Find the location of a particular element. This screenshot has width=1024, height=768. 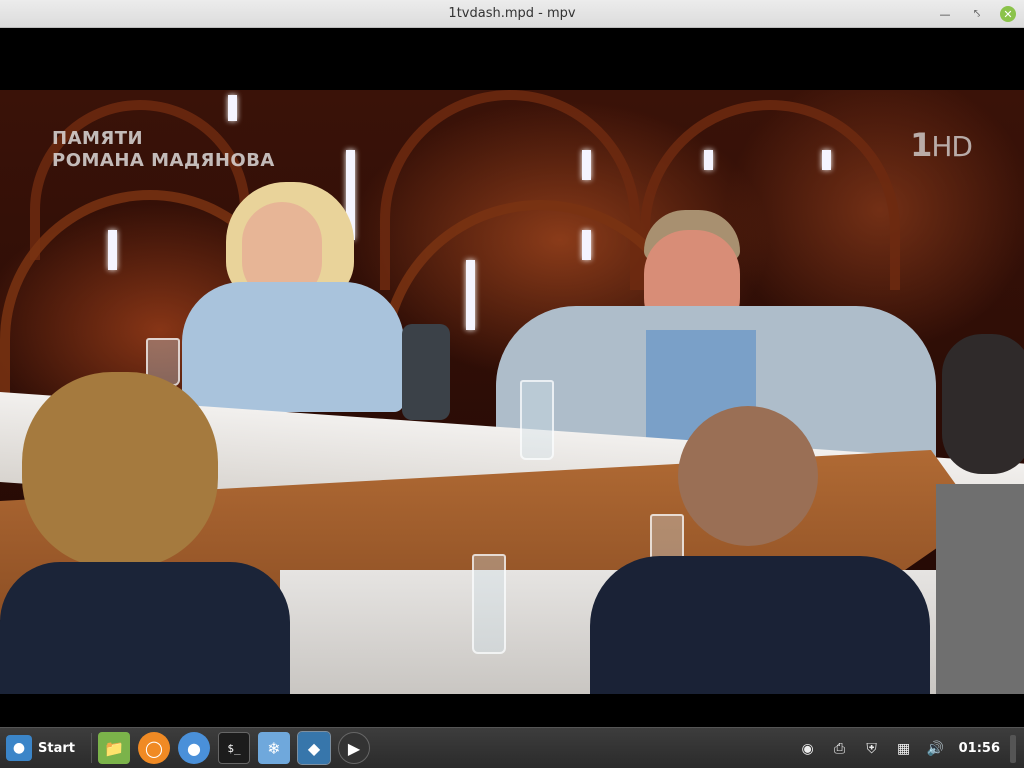

taskbar: ● Start 📁 ◯ ● $_ ❄ ◆ ▶ ◉ ⎙ ⛨ ▦ 🔊 01:56 is located at coordinates (512, 747).